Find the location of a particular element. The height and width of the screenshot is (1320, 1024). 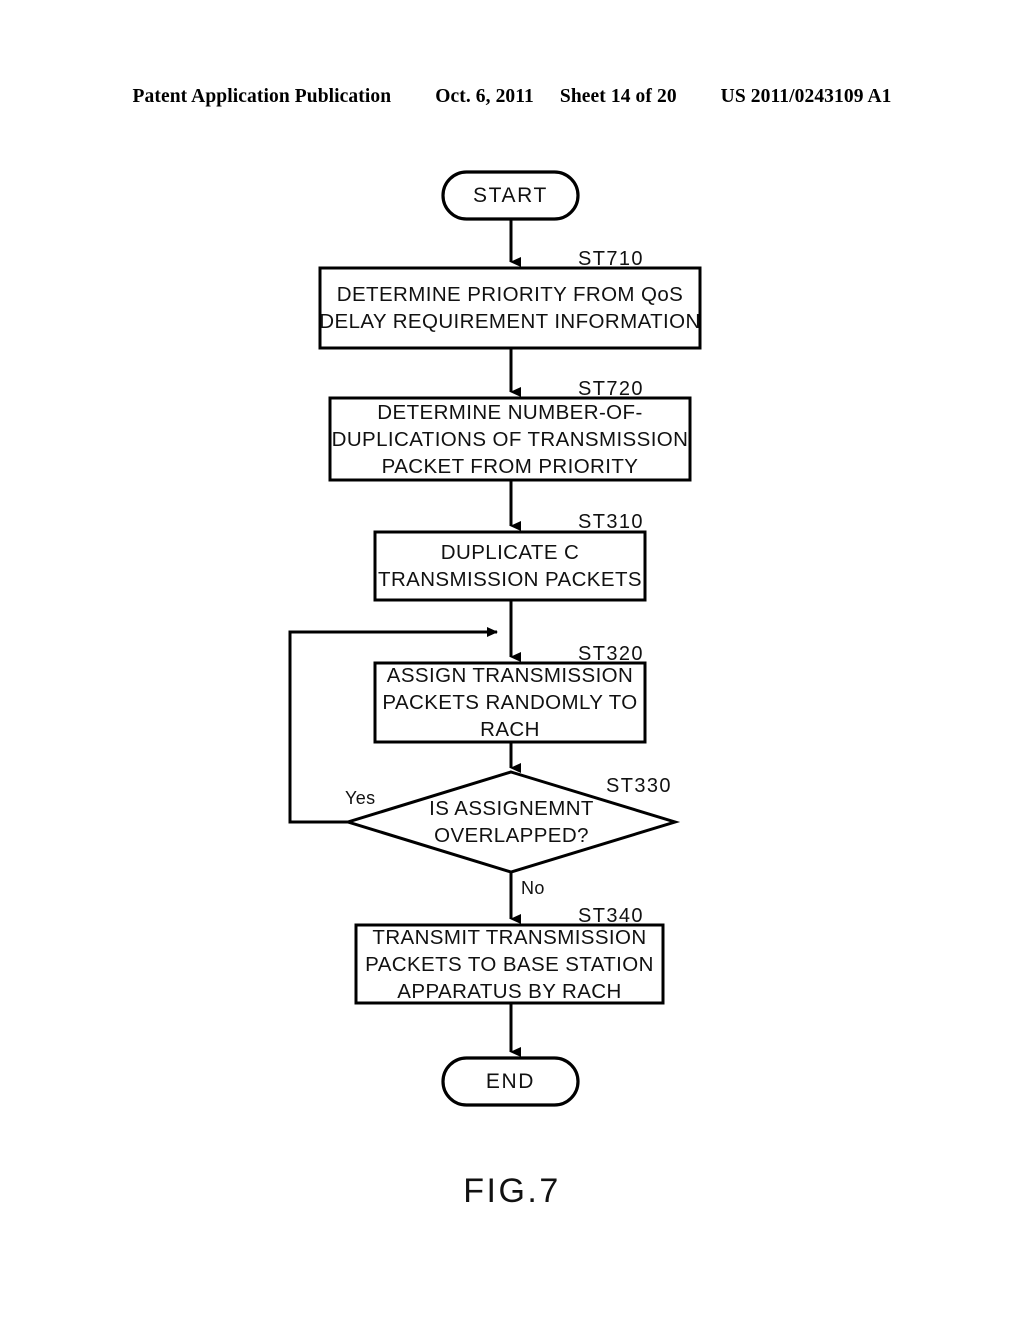

branch-label-no: No is located at coordinates (533, 888).